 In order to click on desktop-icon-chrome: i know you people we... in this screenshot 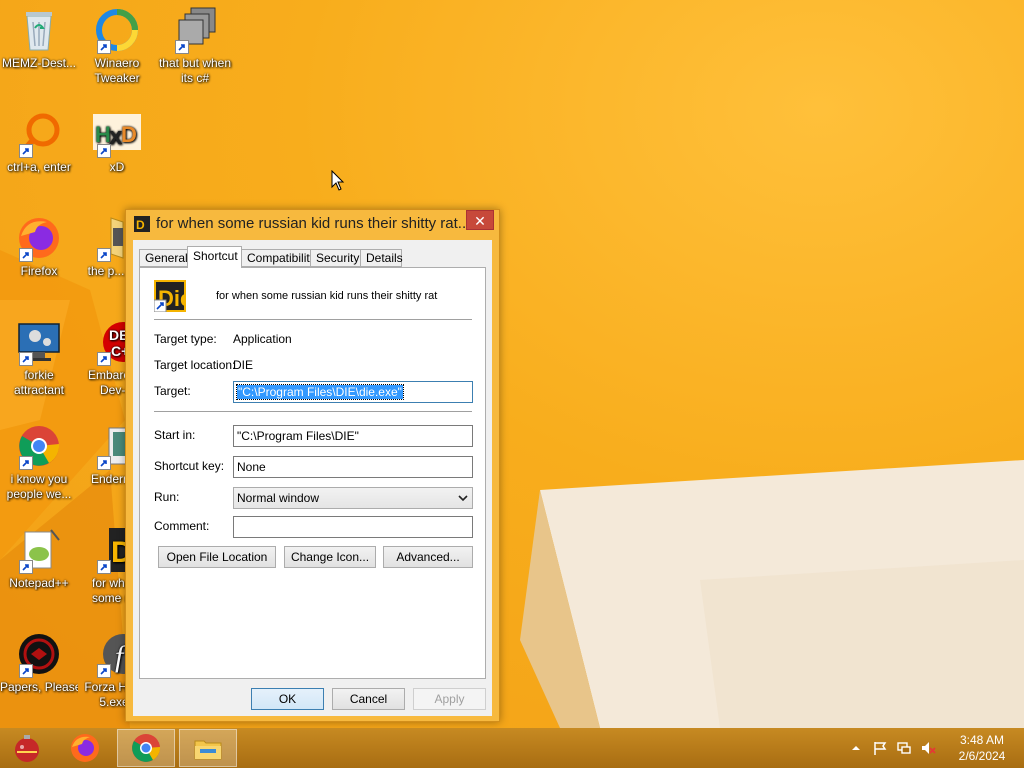, I will do `click(39, 462)`.